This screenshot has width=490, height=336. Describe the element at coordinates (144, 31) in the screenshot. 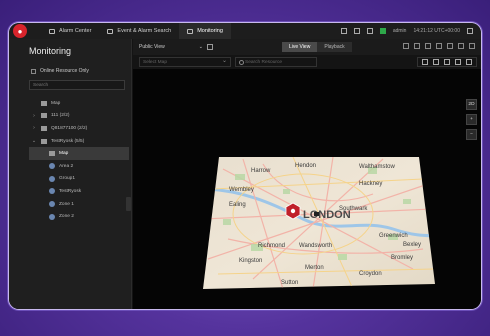

I see `tab-label: Event & Alarm Search` at that location.